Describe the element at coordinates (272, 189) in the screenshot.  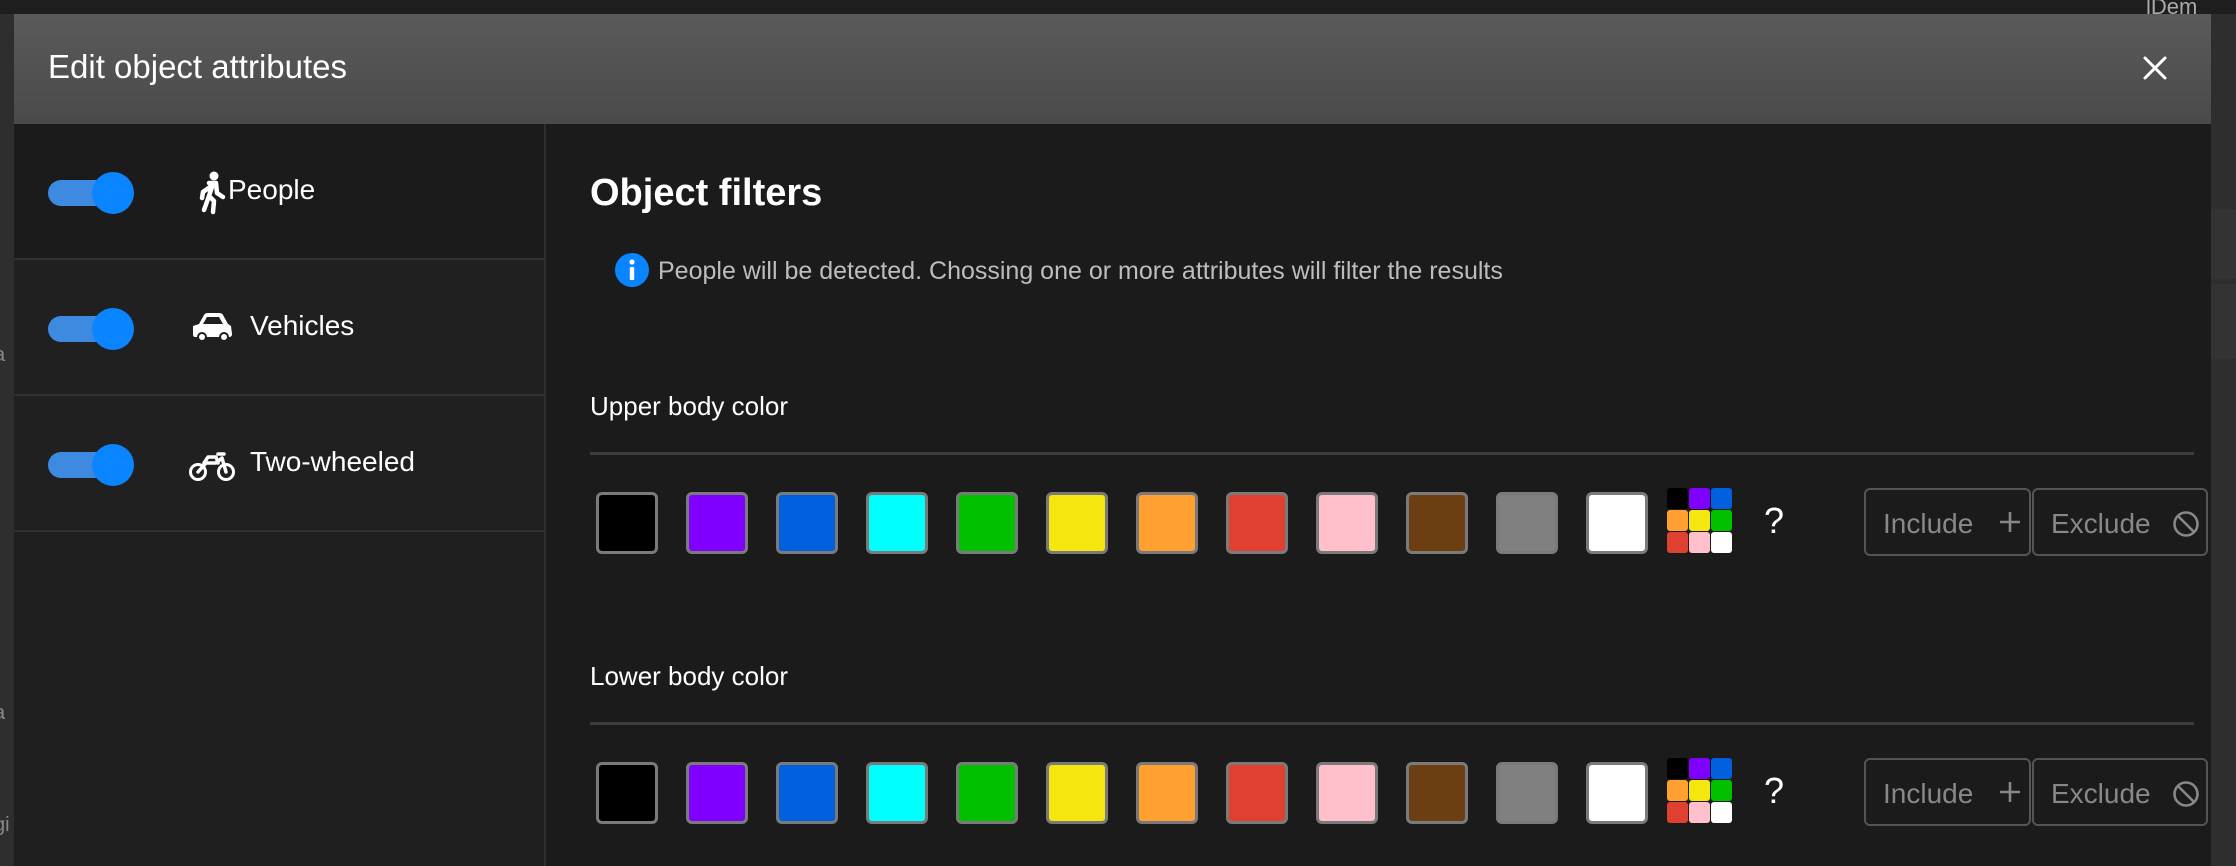
I see `sidebar-item-label: People` at that location.